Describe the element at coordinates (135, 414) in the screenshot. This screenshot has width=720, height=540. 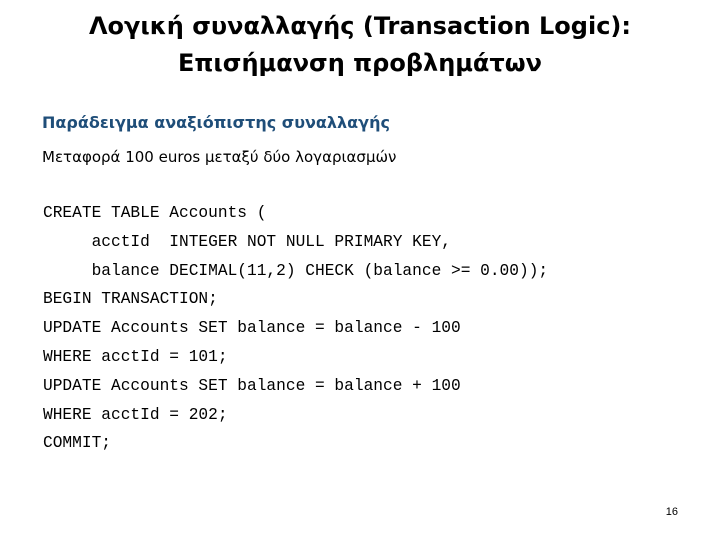
I see `code-line: WHERE acctId = 202;` at that location.